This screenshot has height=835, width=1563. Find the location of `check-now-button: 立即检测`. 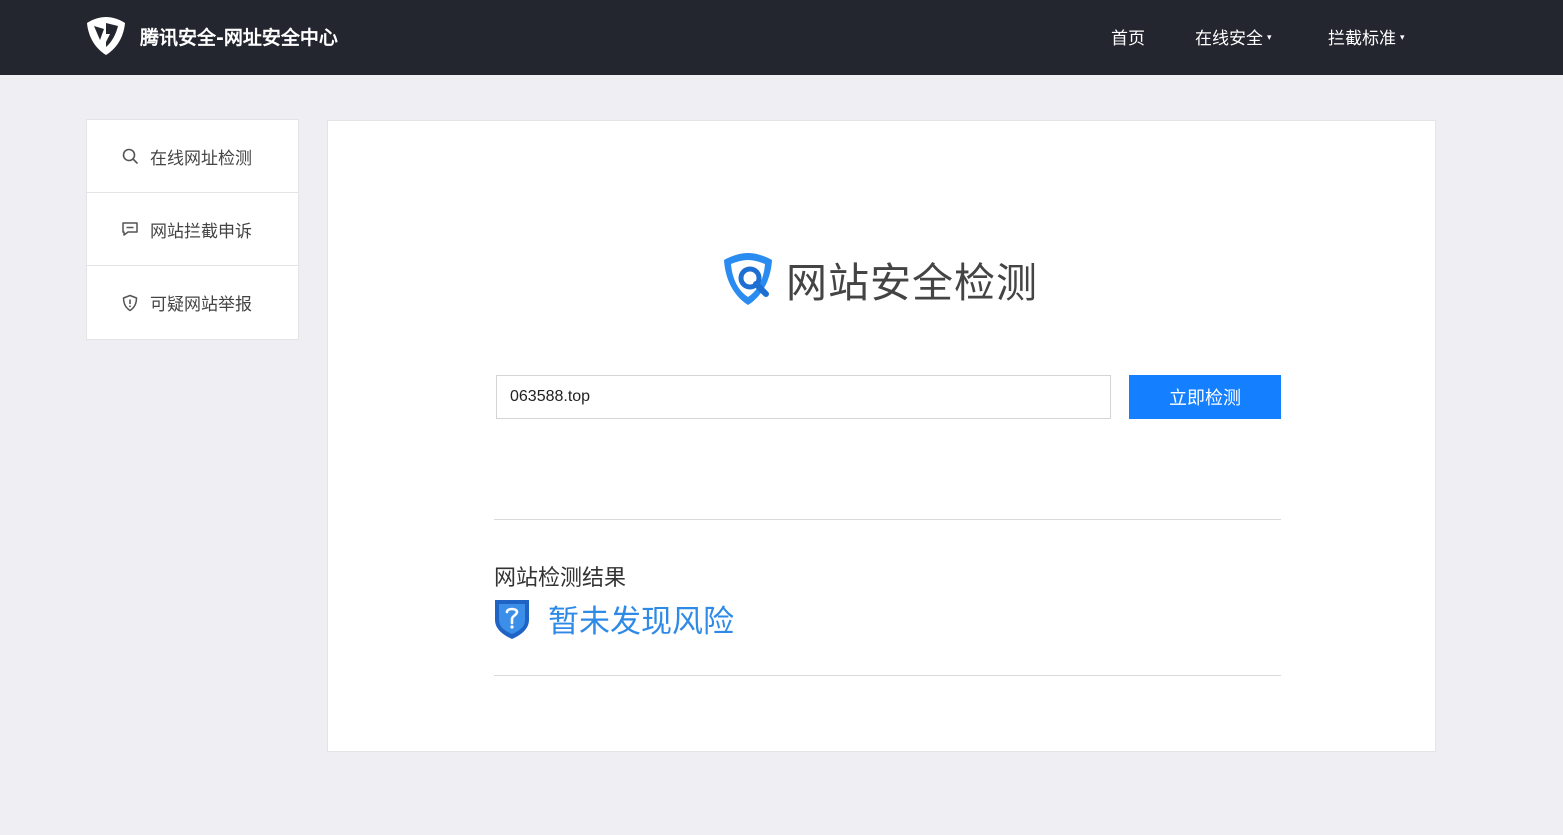

check-now-button: 立即检测 is located at coordinates (1205, 397).